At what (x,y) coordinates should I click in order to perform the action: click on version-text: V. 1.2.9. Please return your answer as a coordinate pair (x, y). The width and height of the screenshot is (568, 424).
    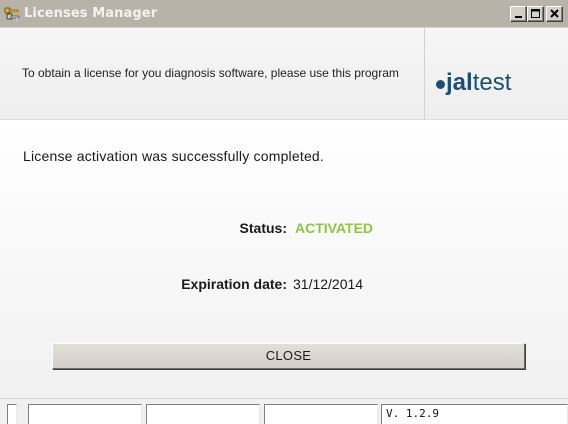
    Looking at the image, I should click on (412, 413).